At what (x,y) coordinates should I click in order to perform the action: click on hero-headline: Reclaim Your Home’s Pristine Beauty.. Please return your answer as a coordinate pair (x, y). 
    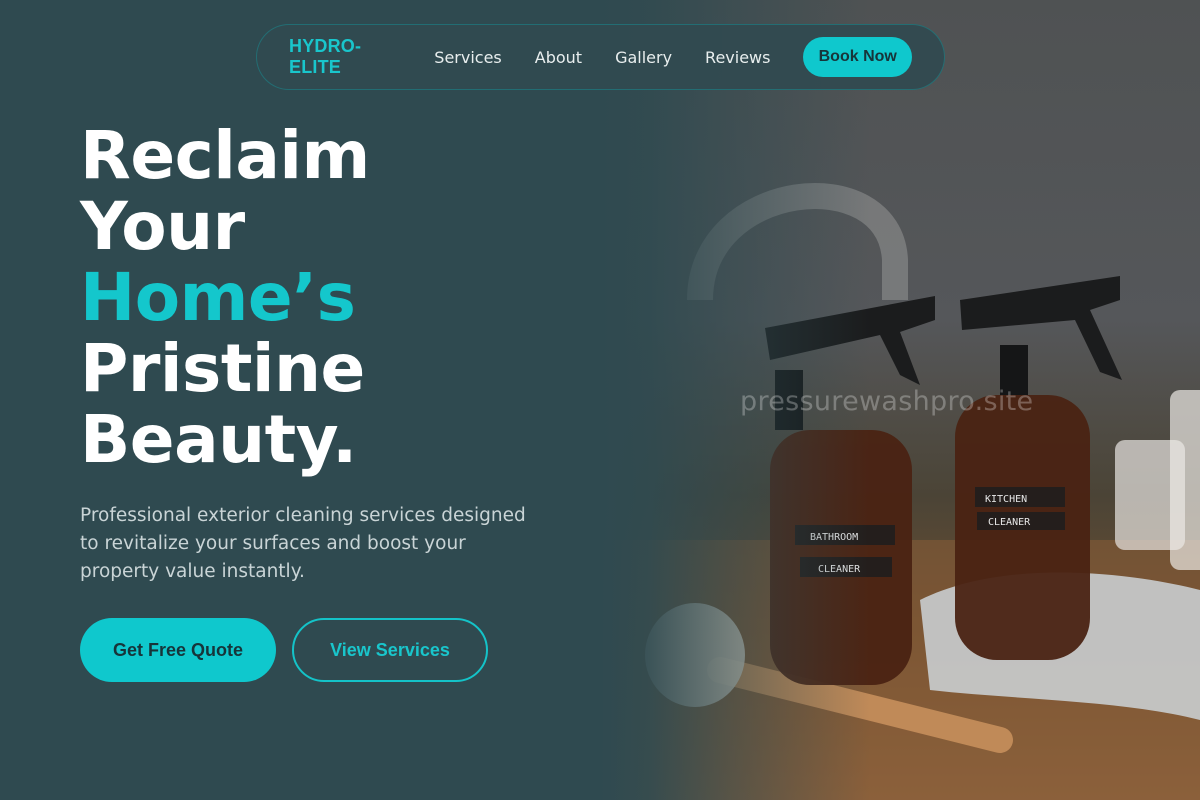
    Looking at the image, I should click on (225, 297).